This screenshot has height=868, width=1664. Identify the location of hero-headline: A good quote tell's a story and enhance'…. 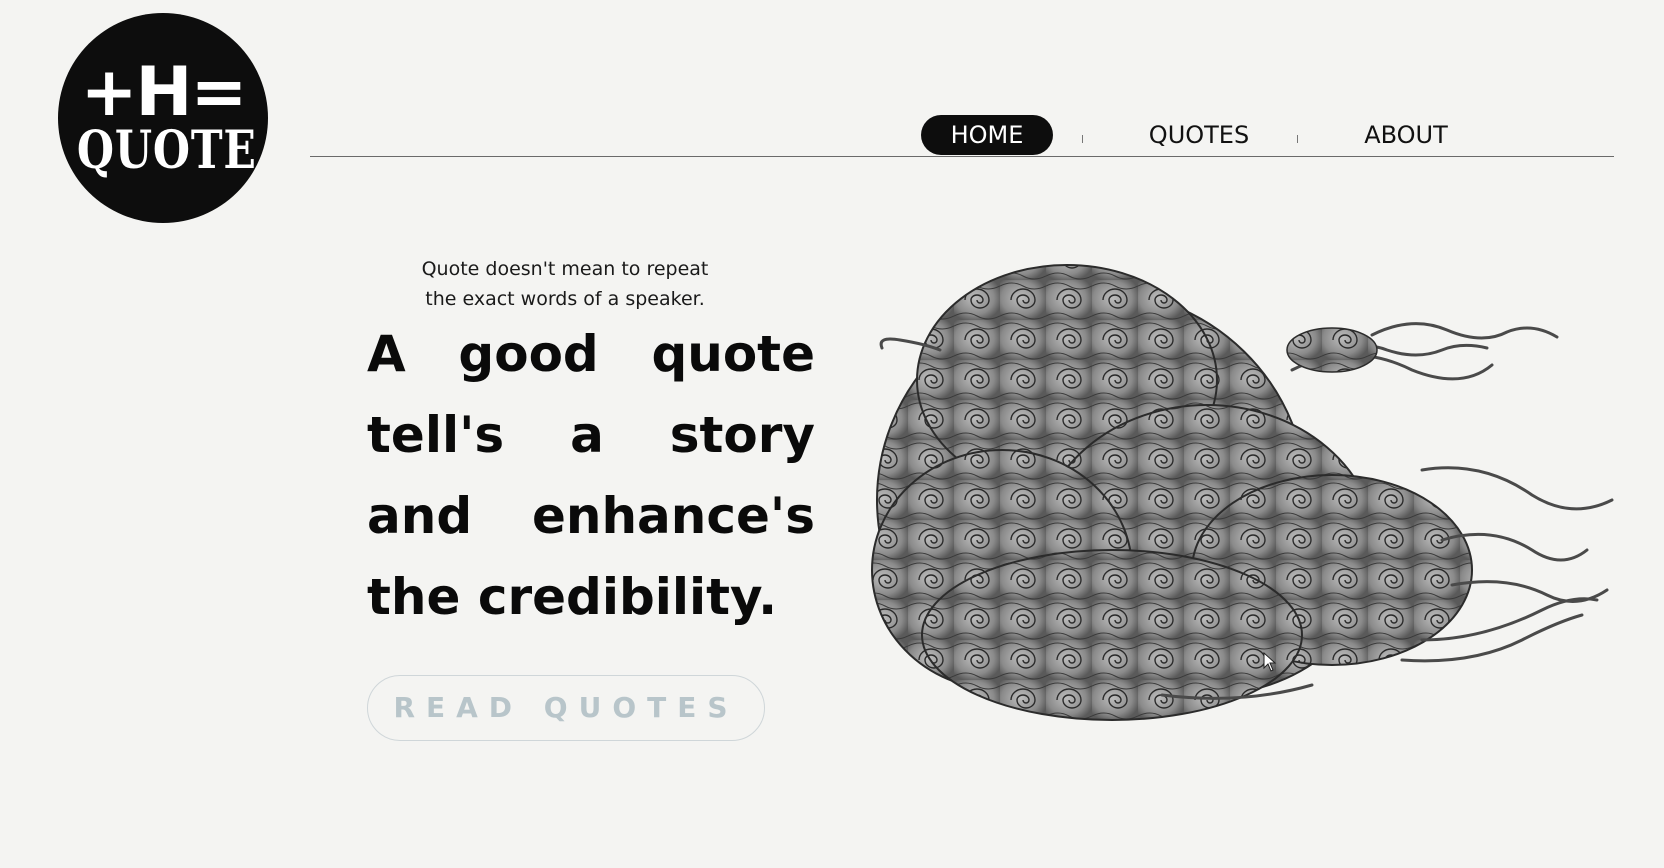
(591, 476).